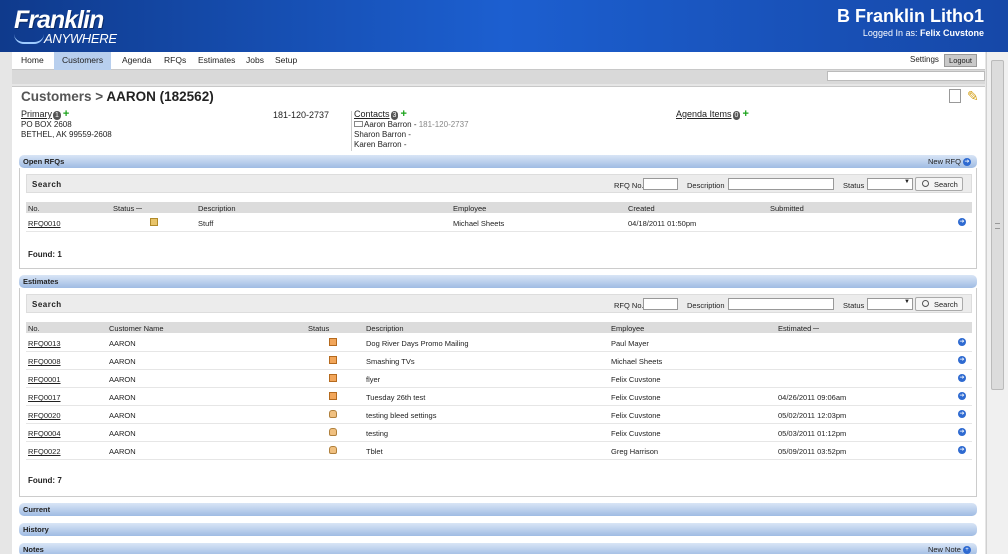  Describe the element at coordinates (799, 328) in the screenshot. I see `col-estimated: Estimated` at that location.